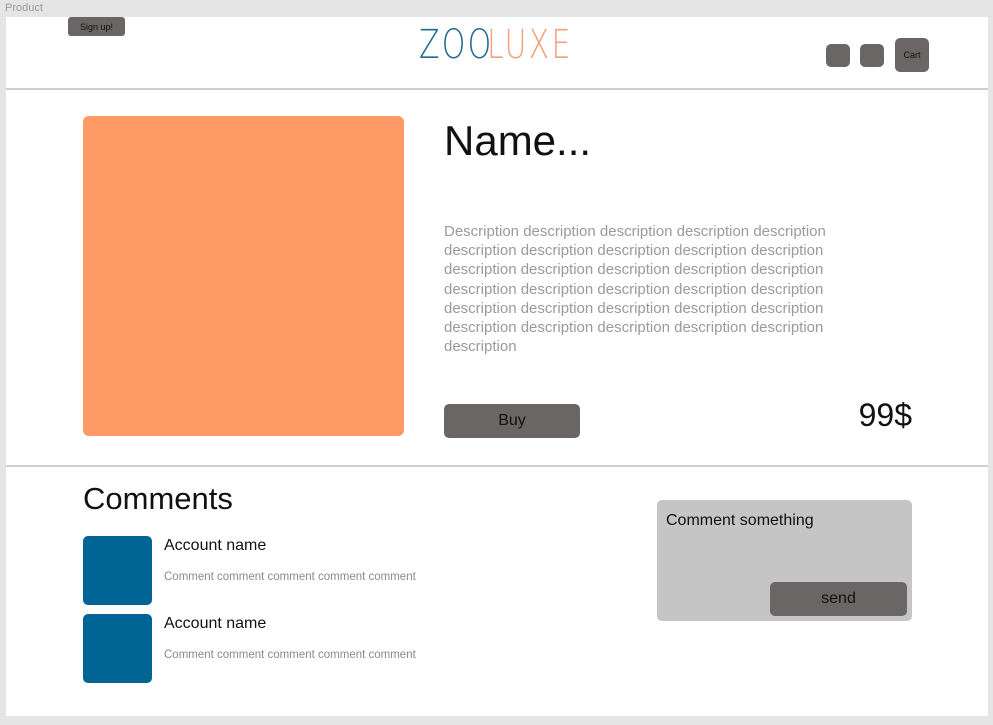  Describe the element at coordinates (158, 498) in the screenshot. I see `comments-heading: Comments` at that location.